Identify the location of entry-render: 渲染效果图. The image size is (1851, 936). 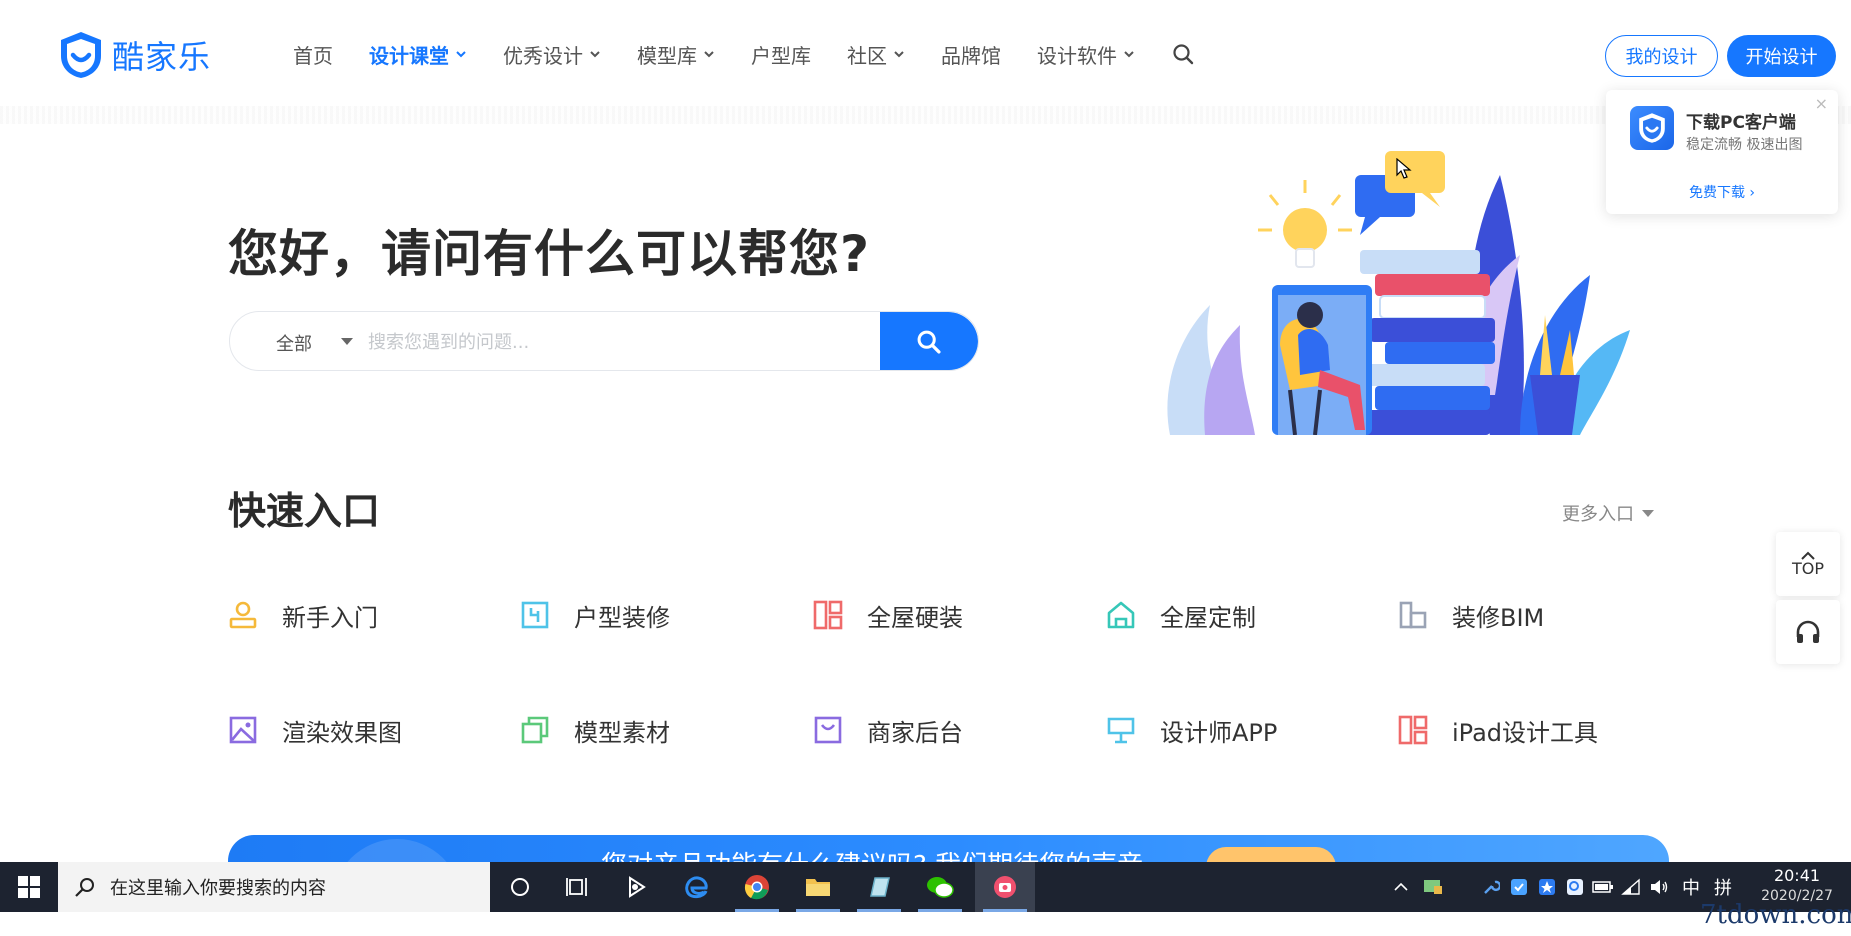
(315, 730).